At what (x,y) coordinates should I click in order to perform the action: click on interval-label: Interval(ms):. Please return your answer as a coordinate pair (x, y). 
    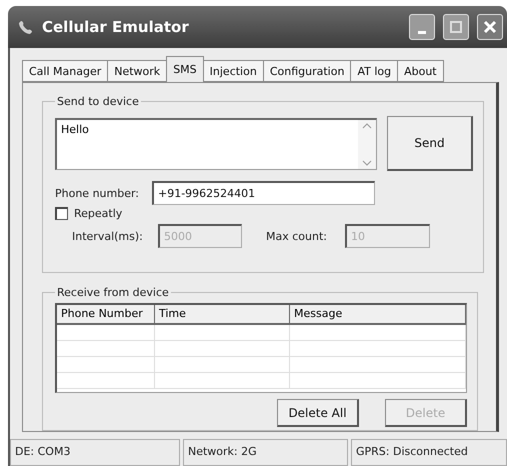
    Looking at the image, I should click on (107, 236).